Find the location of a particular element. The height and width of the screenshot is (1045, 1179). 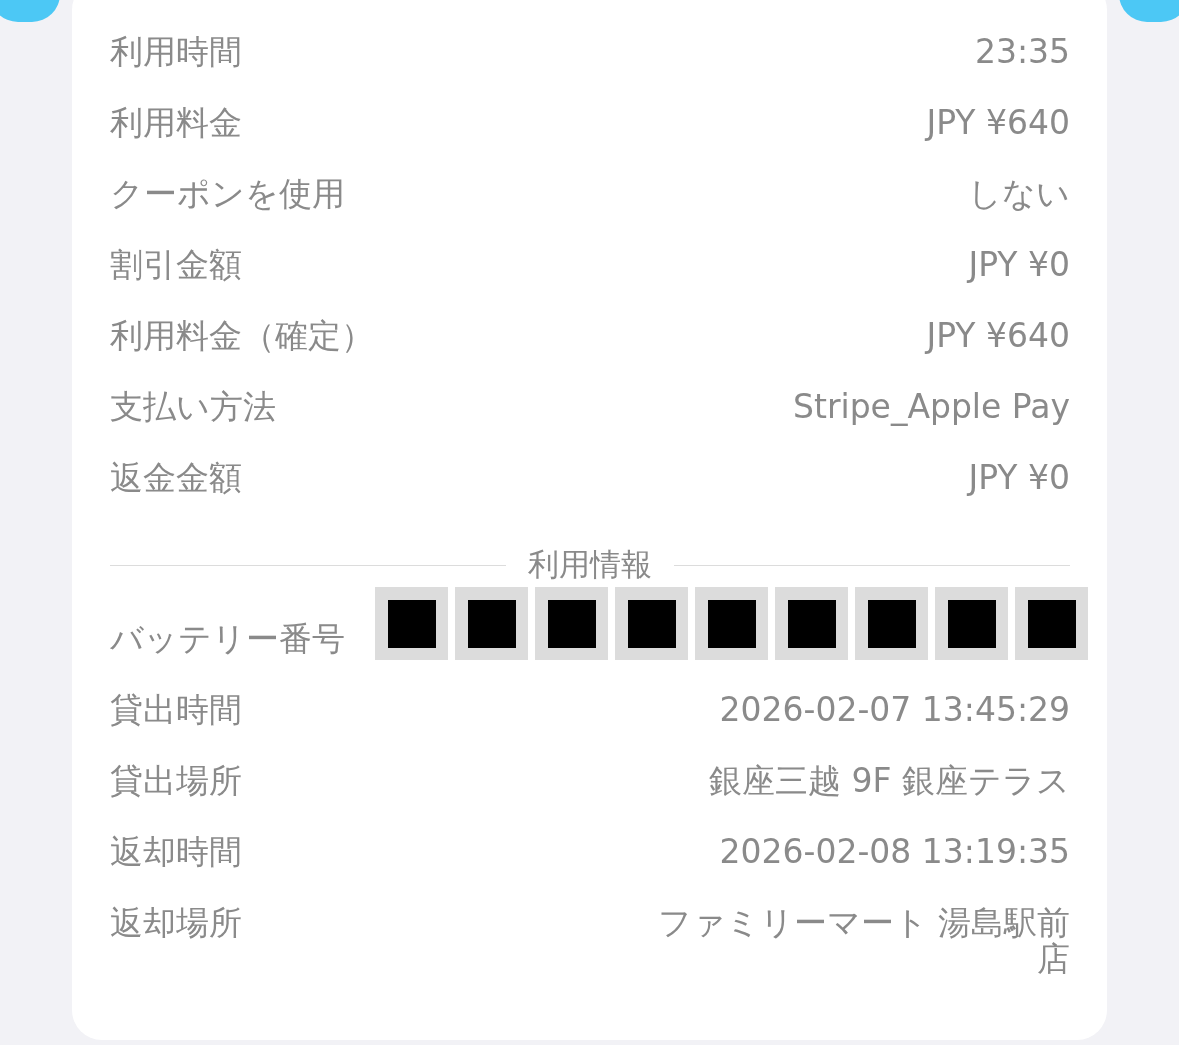

row-value: 2026-02-07 13:45:29 is located at coordinates (894, 708).